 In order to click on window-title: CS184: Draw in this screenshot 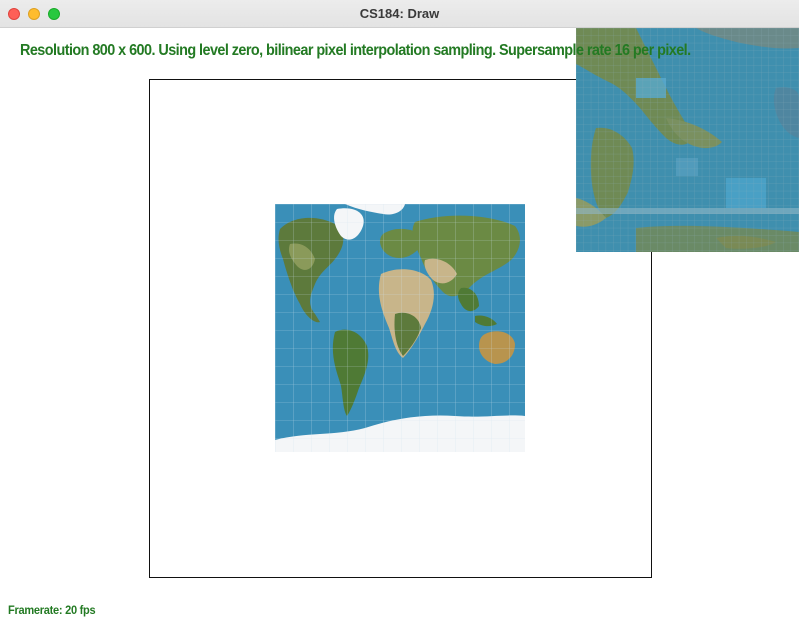, I will do `click(399, 13)`.